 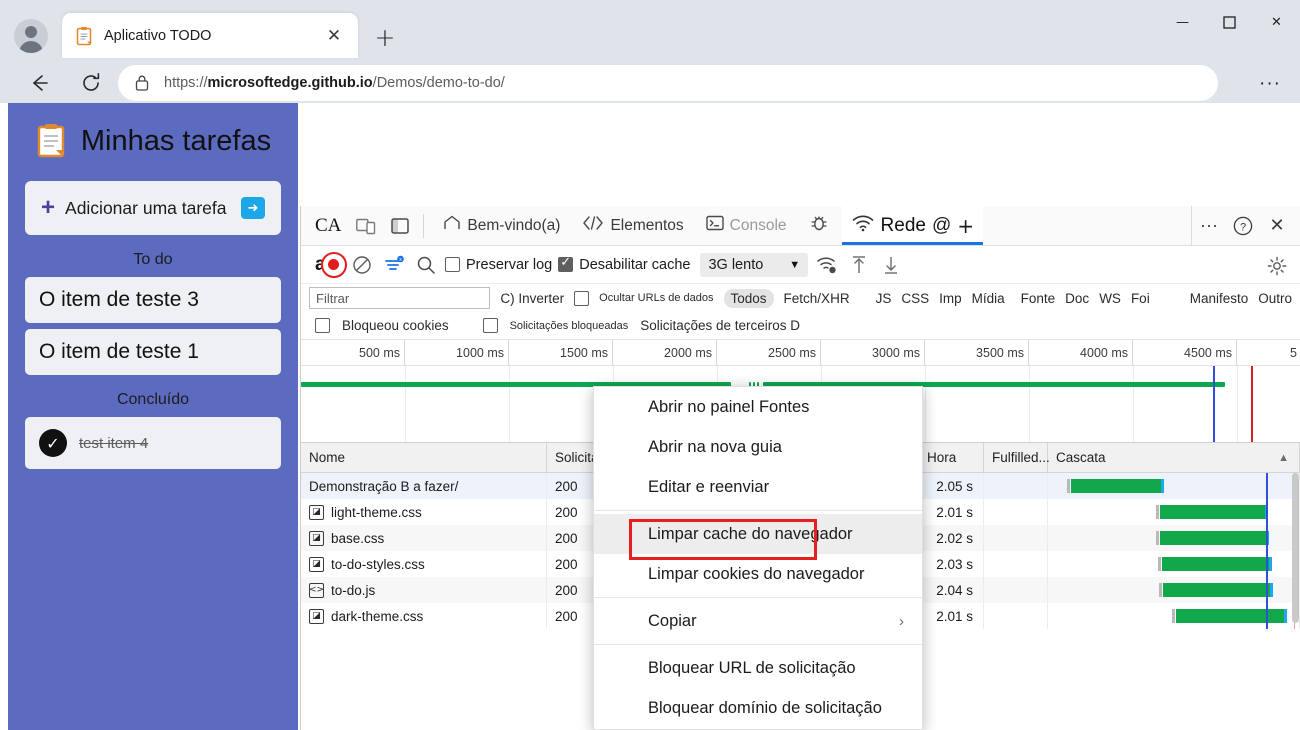 I want to click on browser-tab: Aplicativo TODO ✕, so click(x=210, y=35).